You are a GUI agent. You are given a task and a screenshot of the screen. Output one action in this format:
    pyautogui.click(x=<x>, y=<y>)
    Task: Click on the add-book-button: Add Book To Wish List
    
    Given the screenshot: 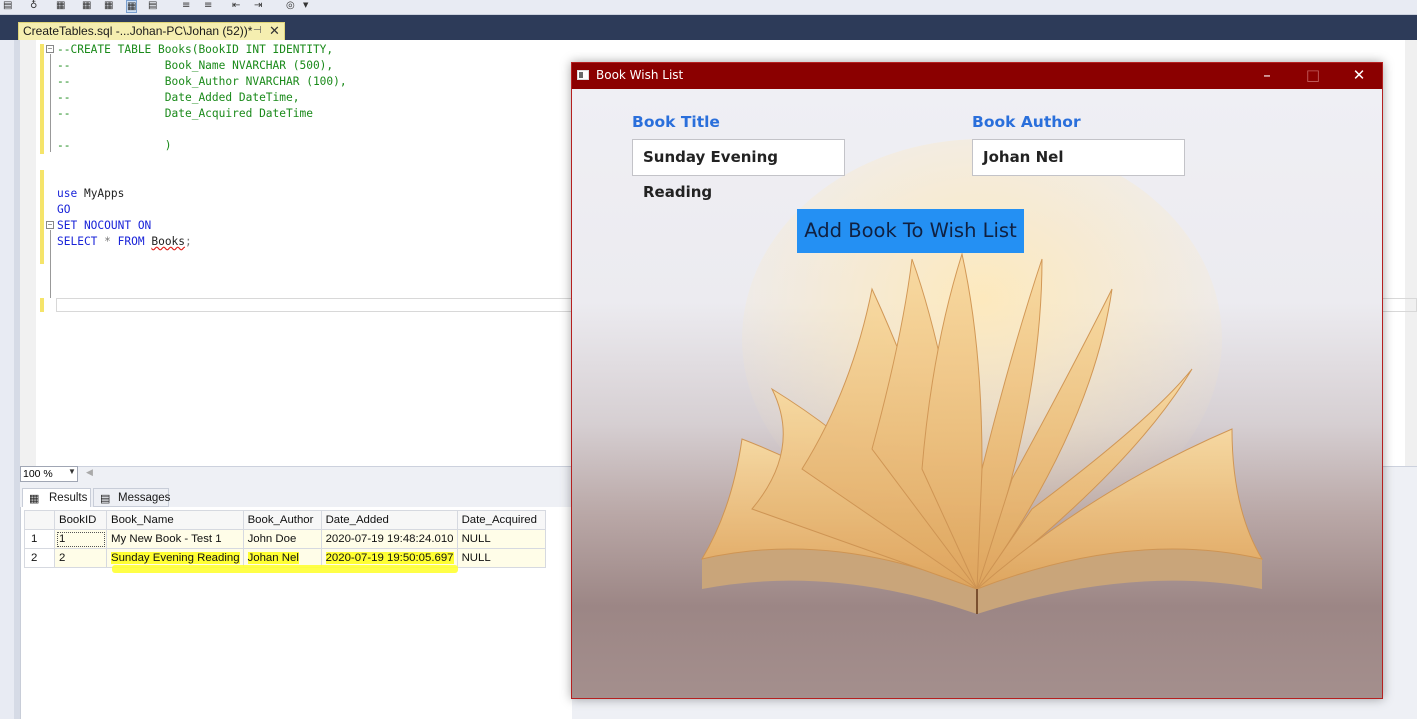 What is the action you would take?
    pyautogui.click(x=910, y=231)
    